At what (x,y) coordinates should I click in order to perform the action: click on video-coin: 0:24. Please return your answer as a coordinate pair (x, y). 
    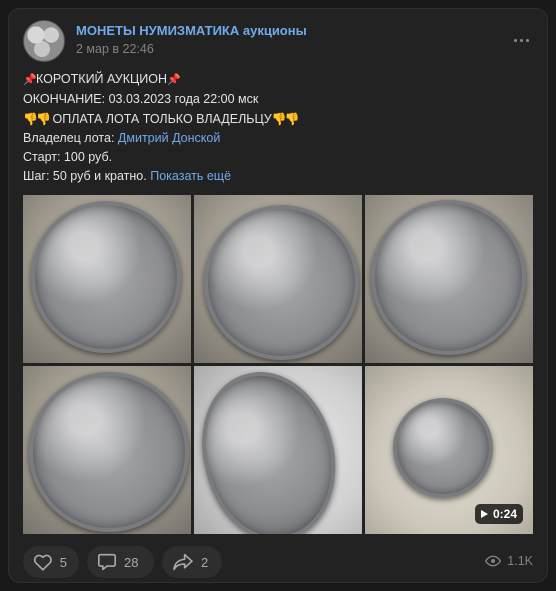
    Looking at the image, I should click on (449, 450).